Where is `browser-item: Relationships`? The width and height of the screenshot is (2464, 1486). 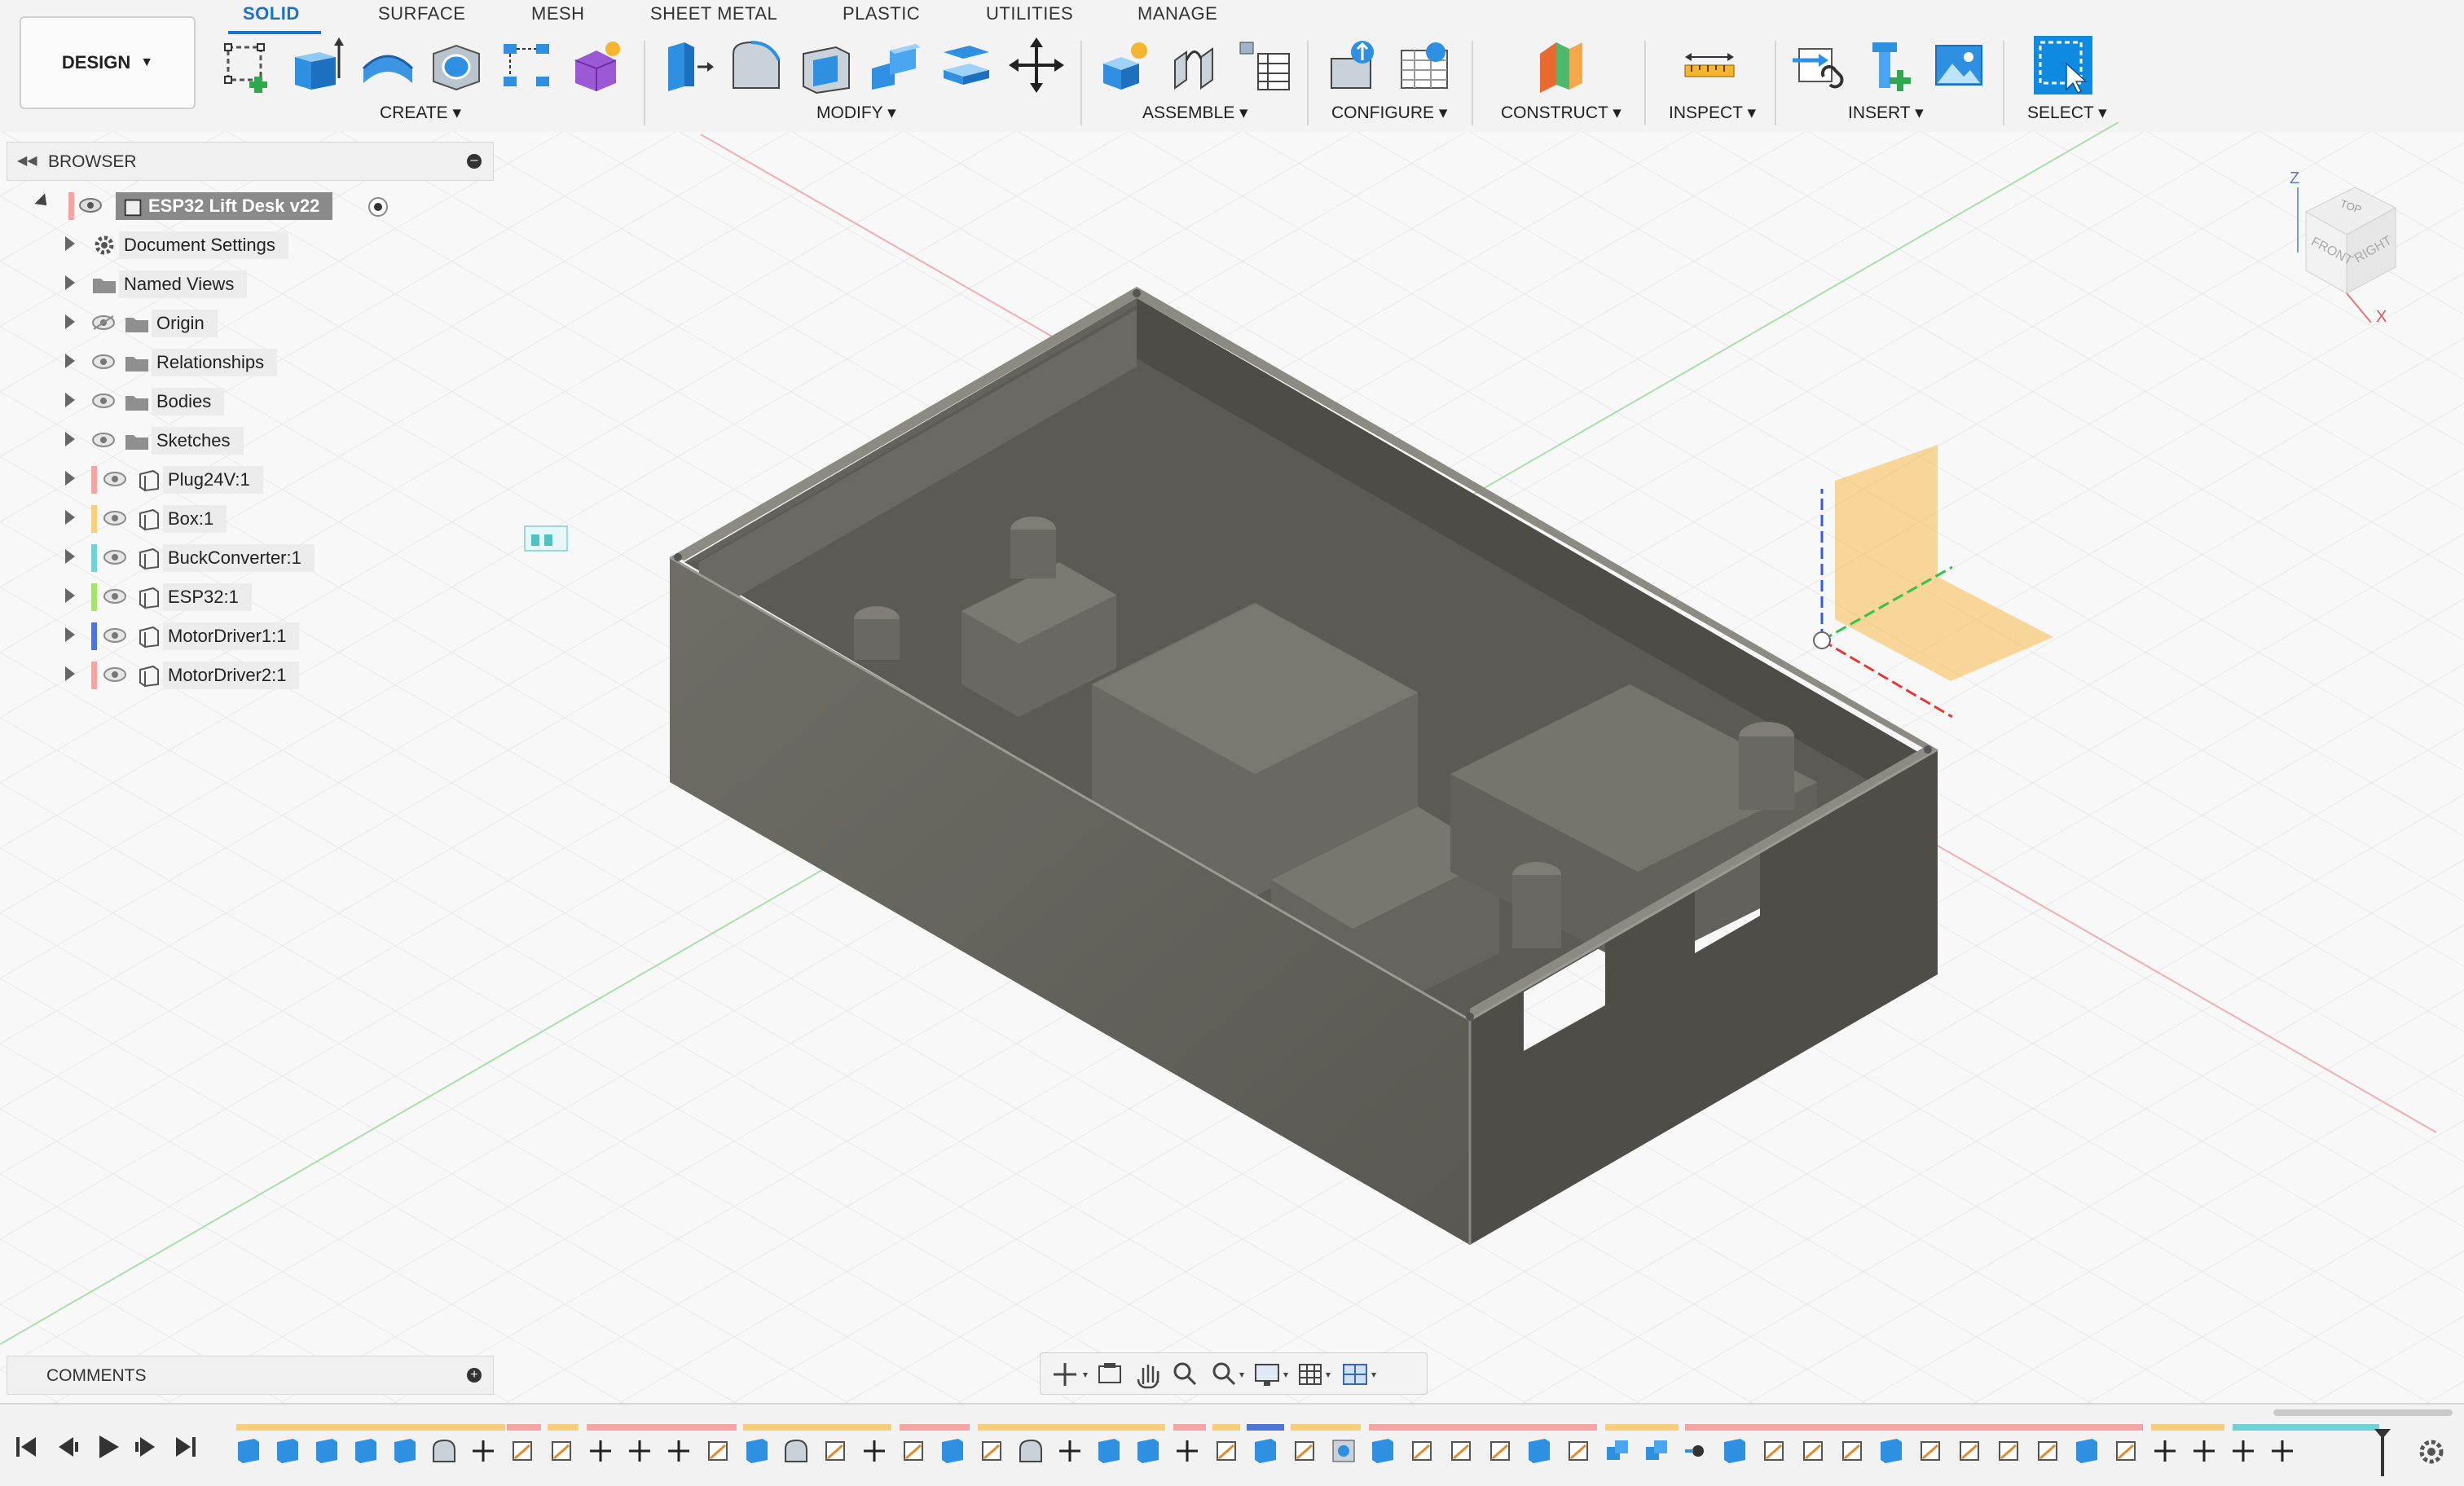
browser-item: Relationships is located at coordinates (244, 361).